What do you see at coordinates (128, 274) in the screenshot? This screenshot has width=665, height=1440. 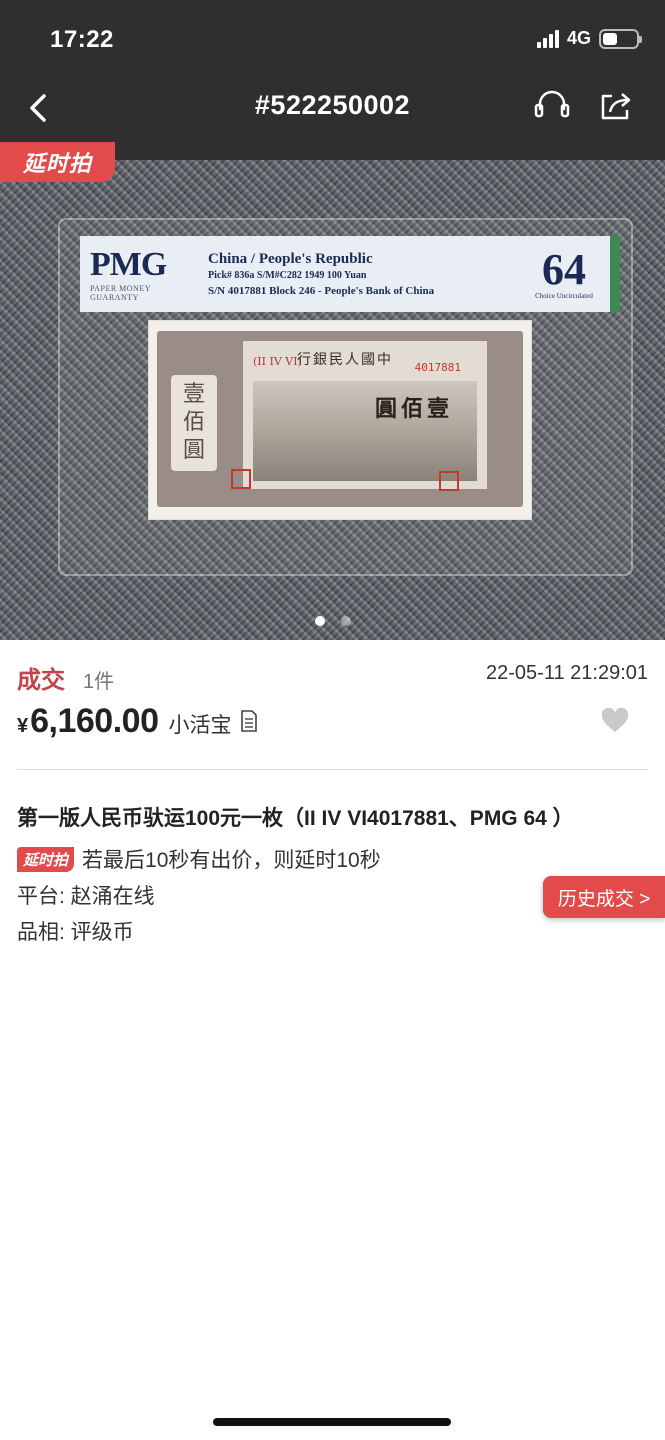 I see `pmg-logo: PMG PAPER MONEY GUARANTY` at bounding box center [128, 274].